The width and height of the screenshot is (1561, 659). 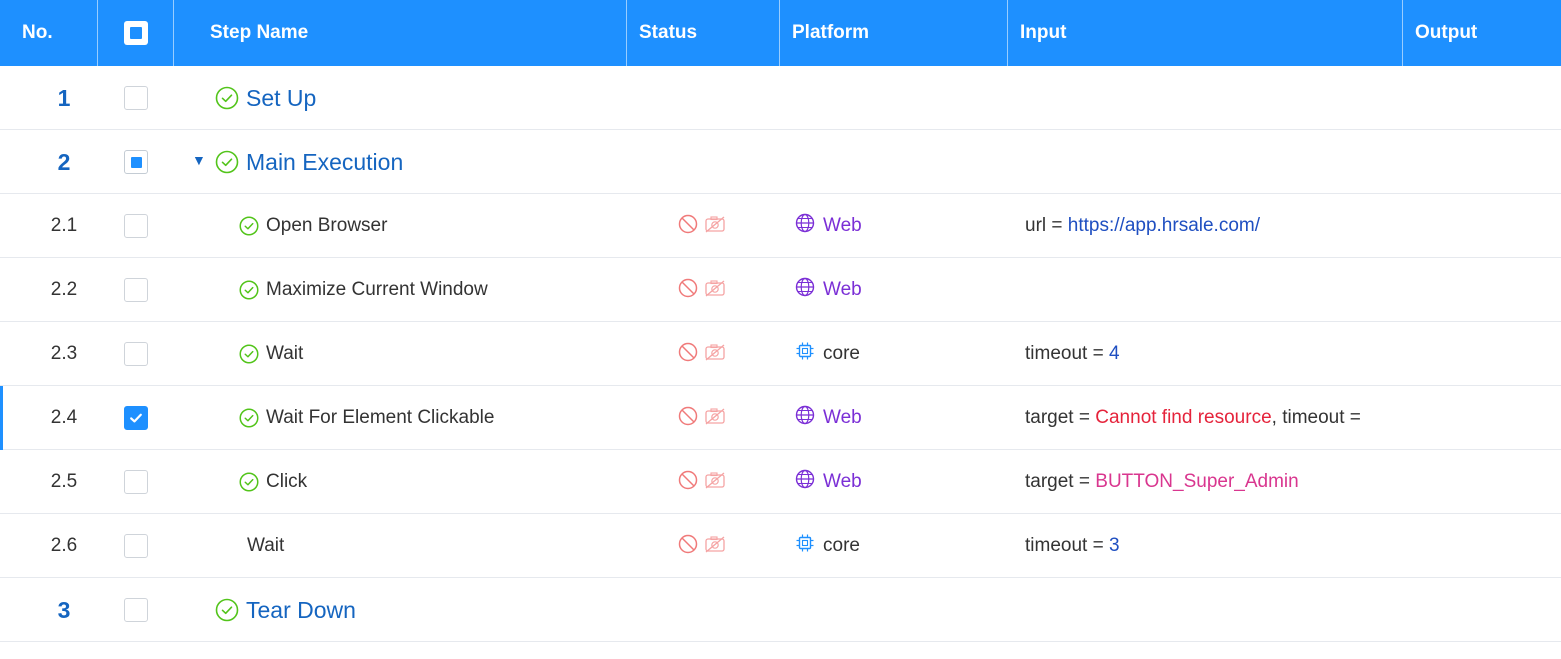 What do you see at coordinates (1036, 225) in the screenshot?
I see `input-key: url` at bounding box center [1036, 225].